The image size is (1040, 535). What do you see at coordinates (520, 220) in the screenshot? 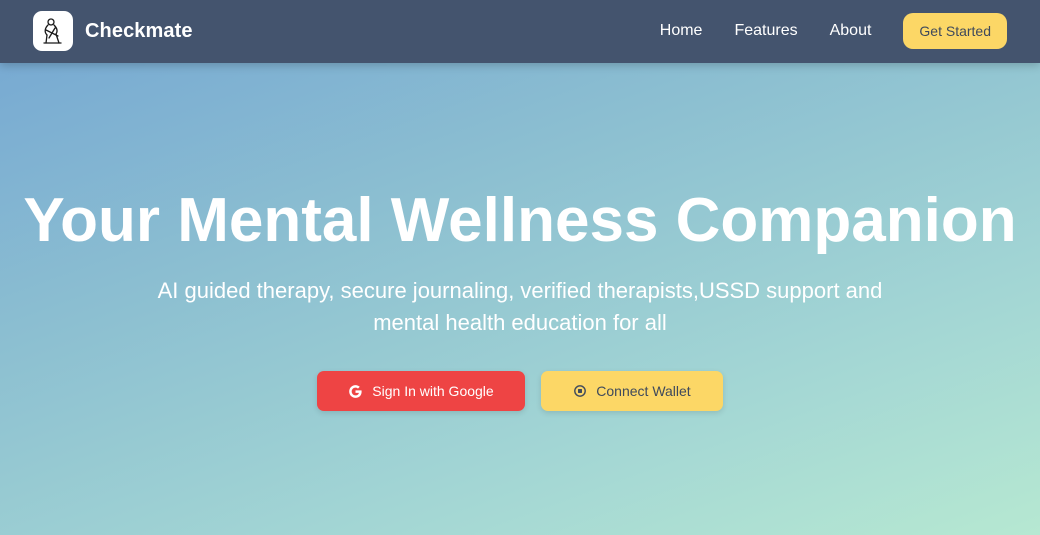
I see `hero-title: Your Mental Wellness Companion` at bounding box center [520, 220].